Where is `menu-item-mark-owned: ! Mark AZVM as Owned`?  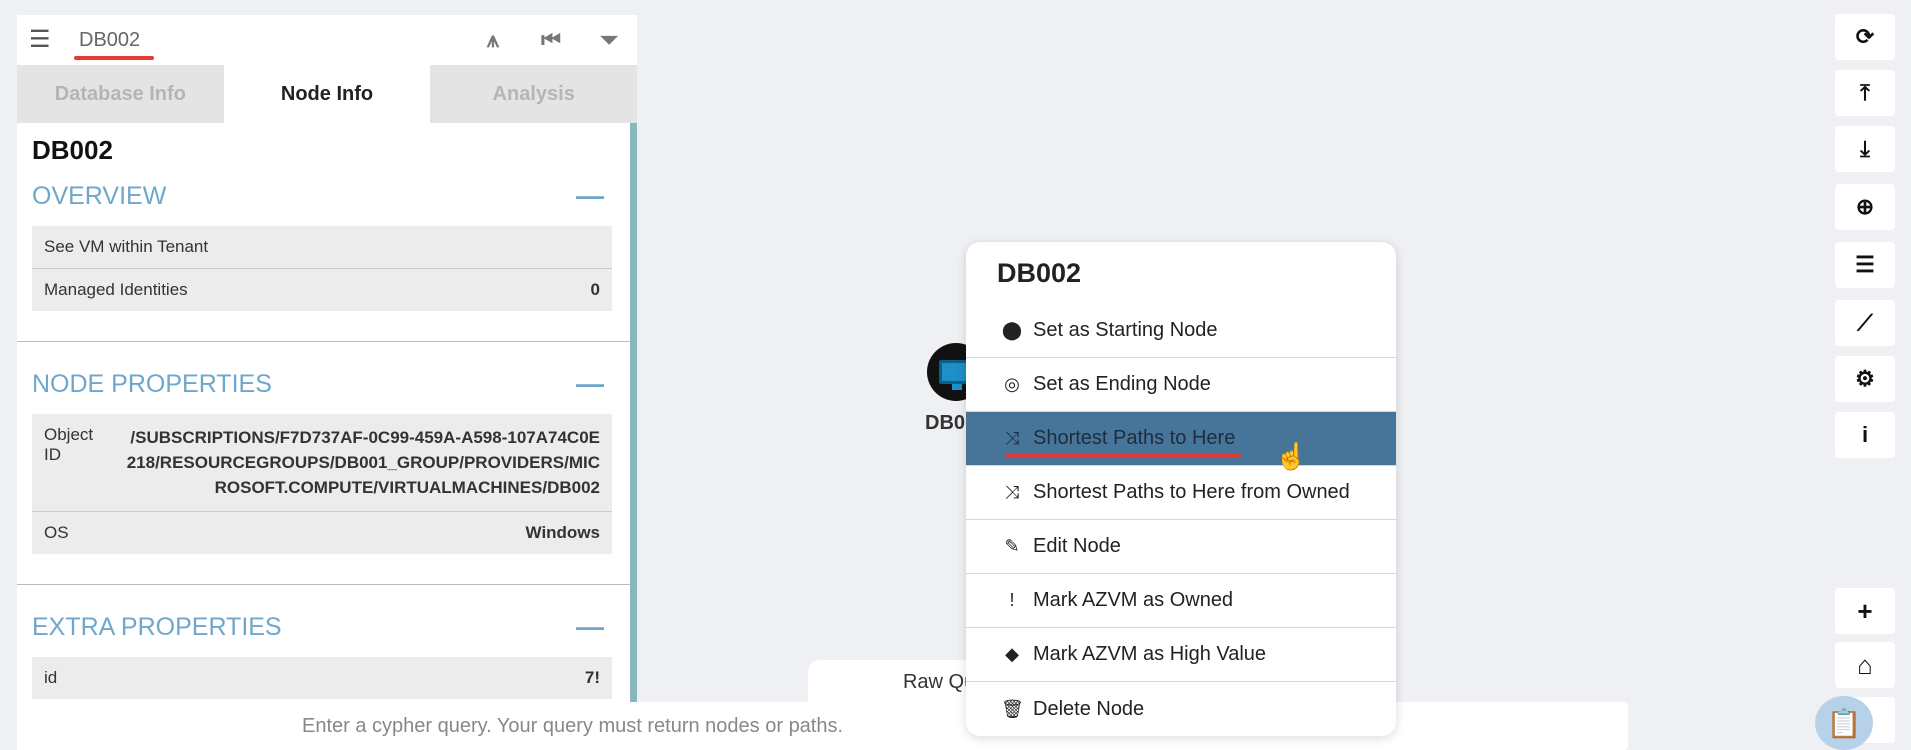 menu-item-mark-owned: ! Mark AZVM as Owned is located at coordinates (1181, 601).